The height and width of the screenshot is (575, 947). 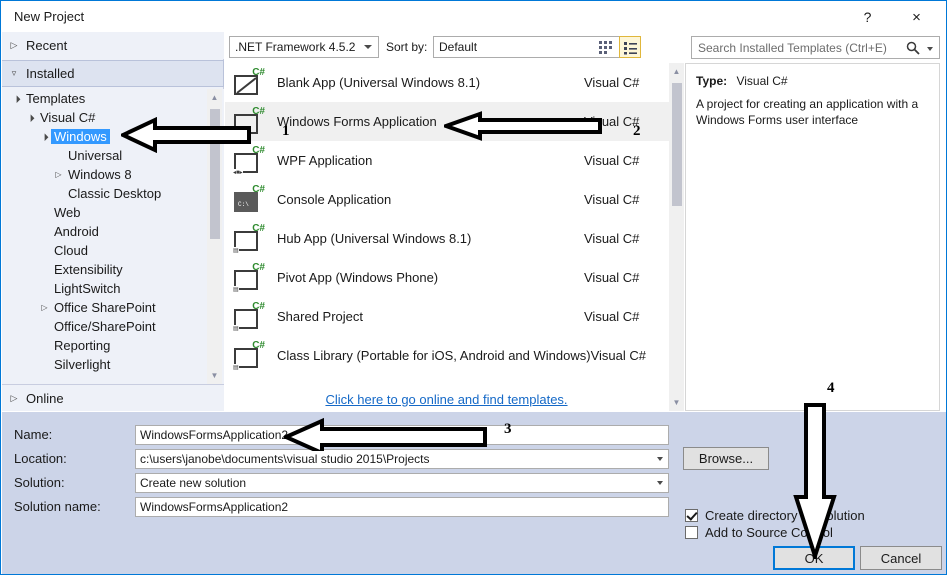 I want to click on ok-button: OK, so click(x=814, y=558).